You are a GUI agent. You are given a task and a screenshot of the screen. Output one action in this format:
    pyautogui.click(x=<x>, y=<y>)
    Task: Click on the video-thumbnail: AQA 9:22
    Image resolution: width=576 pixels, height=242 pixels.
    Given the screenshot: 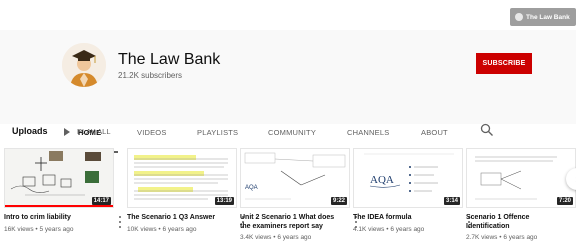 What is the action you would take?
    pyautogui.click(x=295, y=178)
    